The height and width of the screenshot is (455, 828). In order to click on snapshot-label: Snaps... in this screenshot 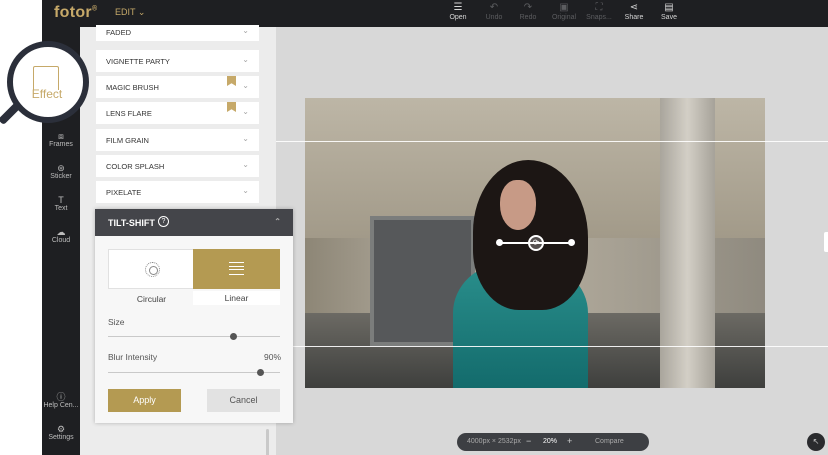, I will do `click(599, 17)`.